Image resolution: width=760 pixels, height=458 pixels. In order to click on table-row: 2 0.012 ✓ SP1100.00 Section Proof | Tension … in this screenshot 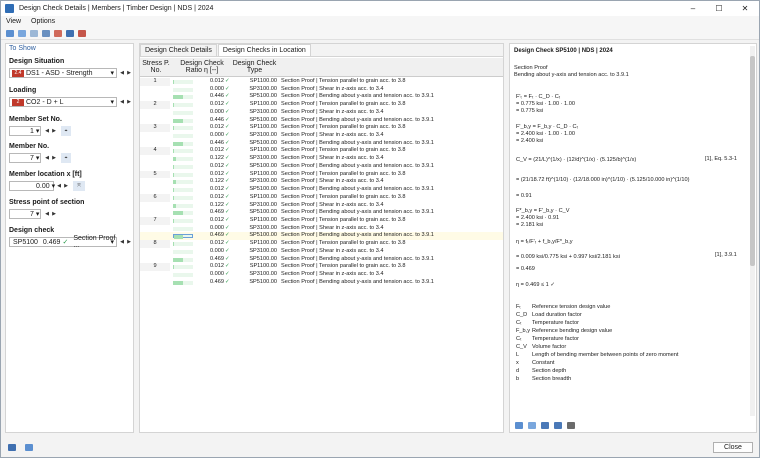, I will do `click(321, 105)`.